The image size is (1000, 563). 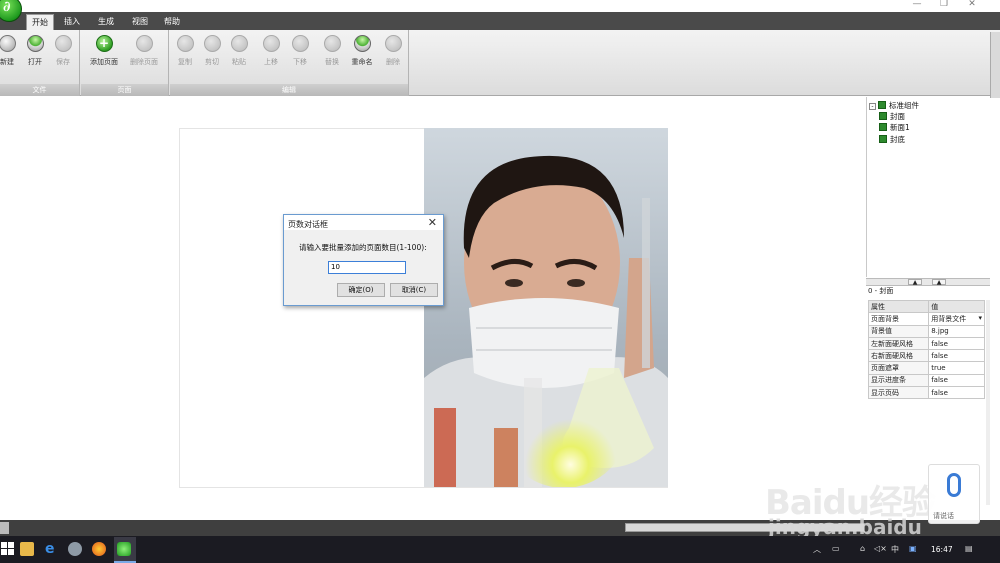 I want to click on tab-start: 开始, so click(x=40, y=22).